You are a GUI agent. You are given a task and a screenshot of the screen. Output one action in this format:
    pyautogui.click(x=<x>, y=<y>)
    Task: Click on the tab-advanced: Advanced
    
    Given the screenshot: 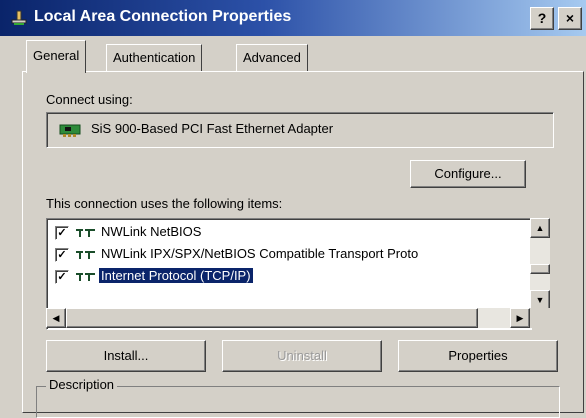 What is the action you would take?
    pyautogui.click(x=272, y=57)
    